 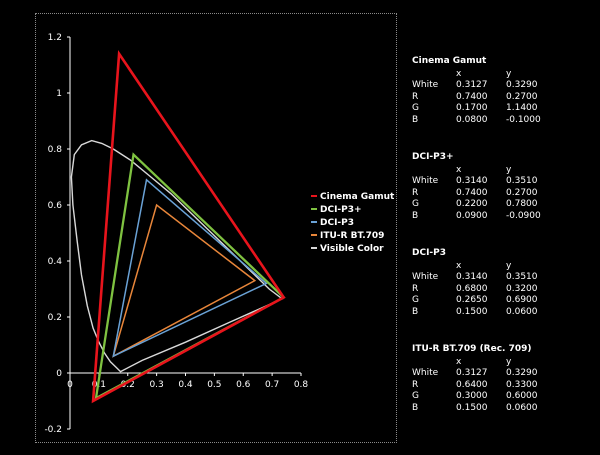 I want to click on table-title: Cinema Gamut, so click(x=449, y=61).